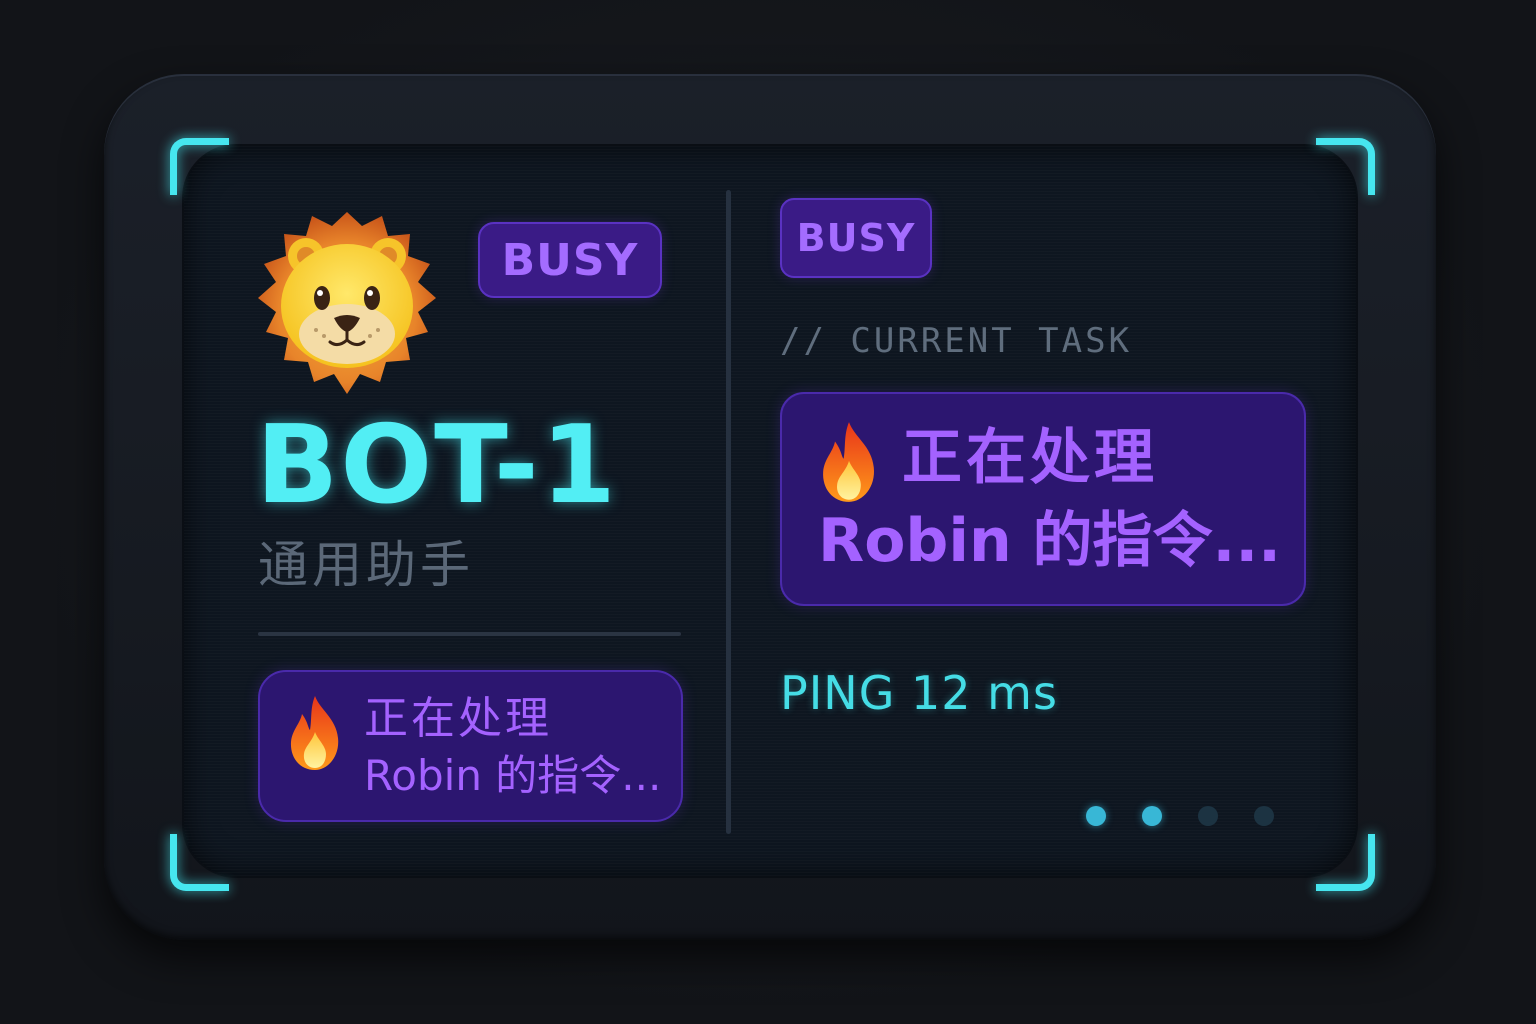  I want to click on corner-bracket-bottom-left, so click(199, 862).